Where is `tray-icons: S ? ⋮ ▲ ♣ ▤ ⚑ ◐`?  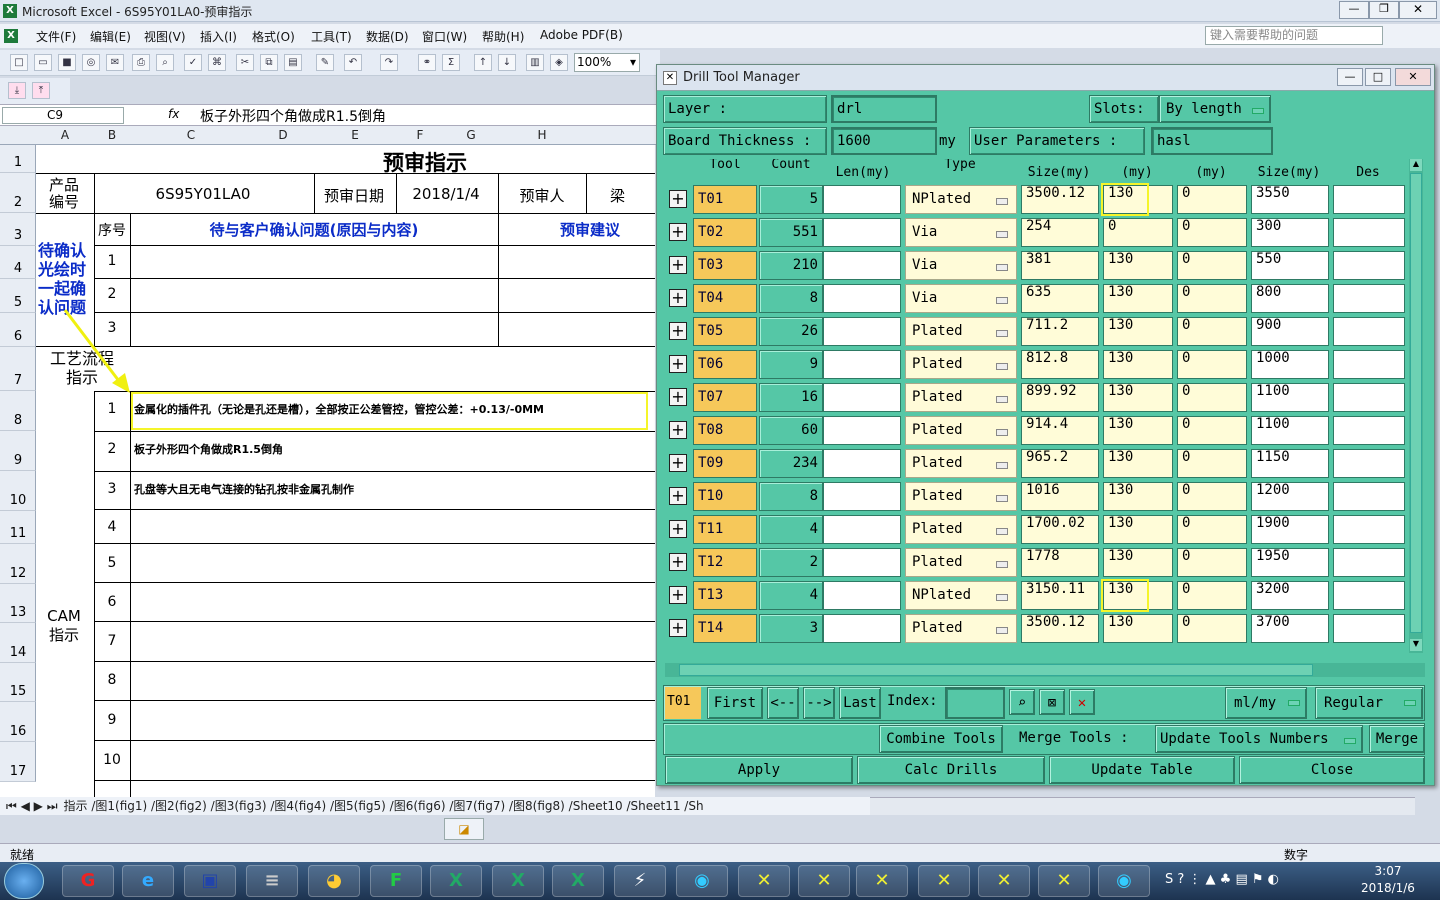 tray-icons: S ? ⋮ ▲ ♣ ▤ ⚑ ◐ is located at coordinates (1222, 879).